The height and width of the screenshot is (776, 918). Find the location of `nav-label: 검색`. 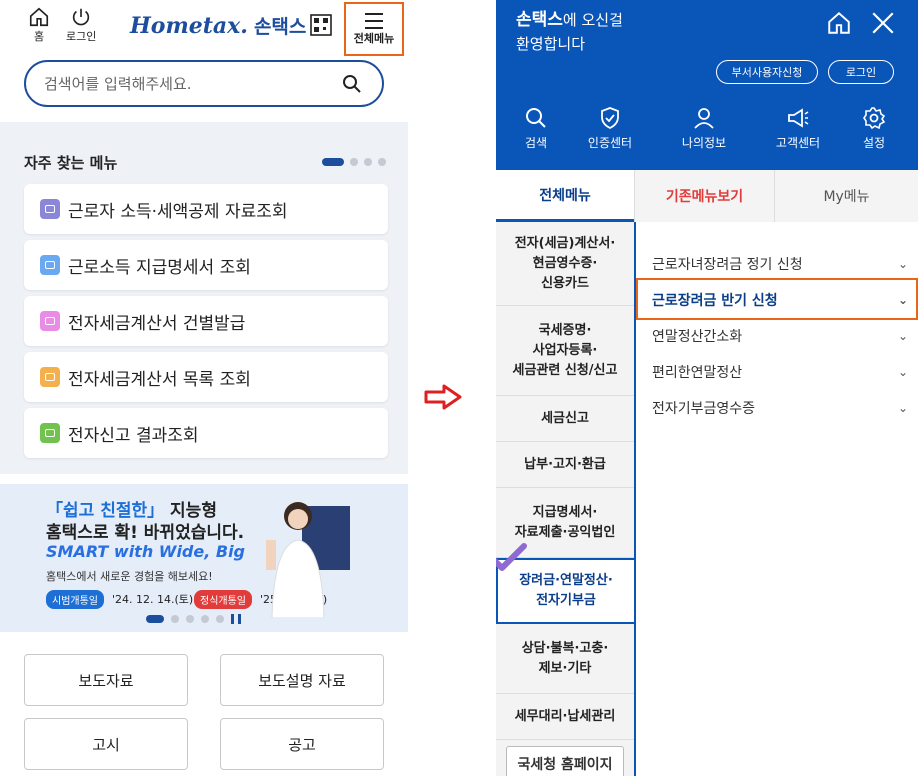

nav-label: 검색 is located at coordinates (536, 143).